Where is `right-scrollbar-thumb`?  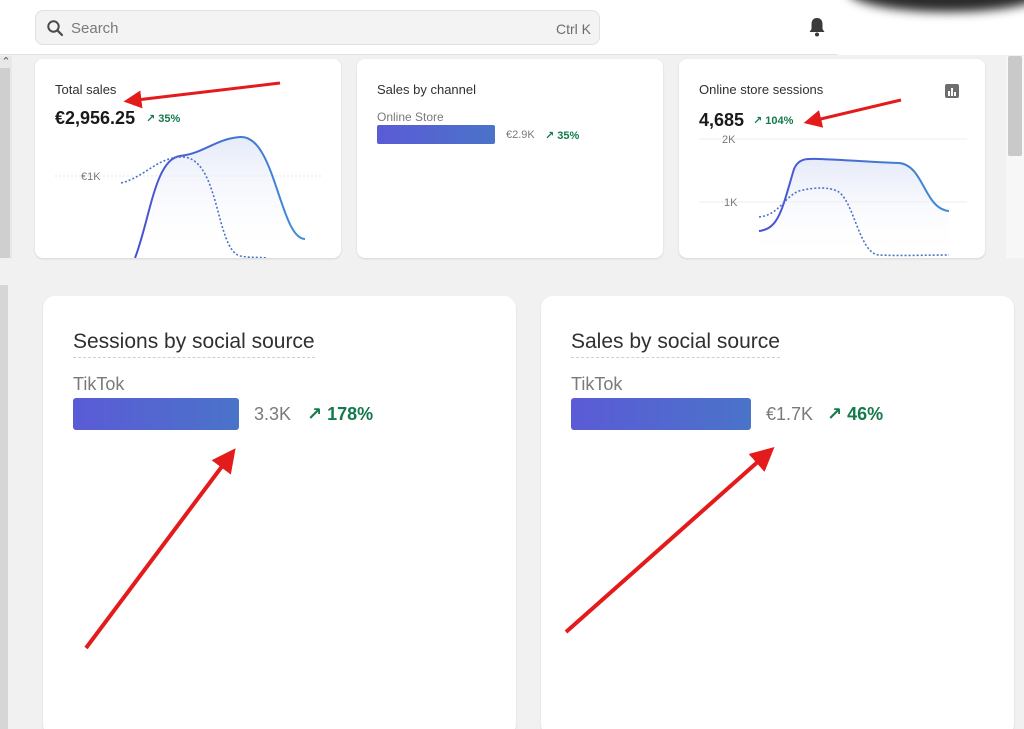
right-scrollbar-thumb is located at coordinates (1015, 106).